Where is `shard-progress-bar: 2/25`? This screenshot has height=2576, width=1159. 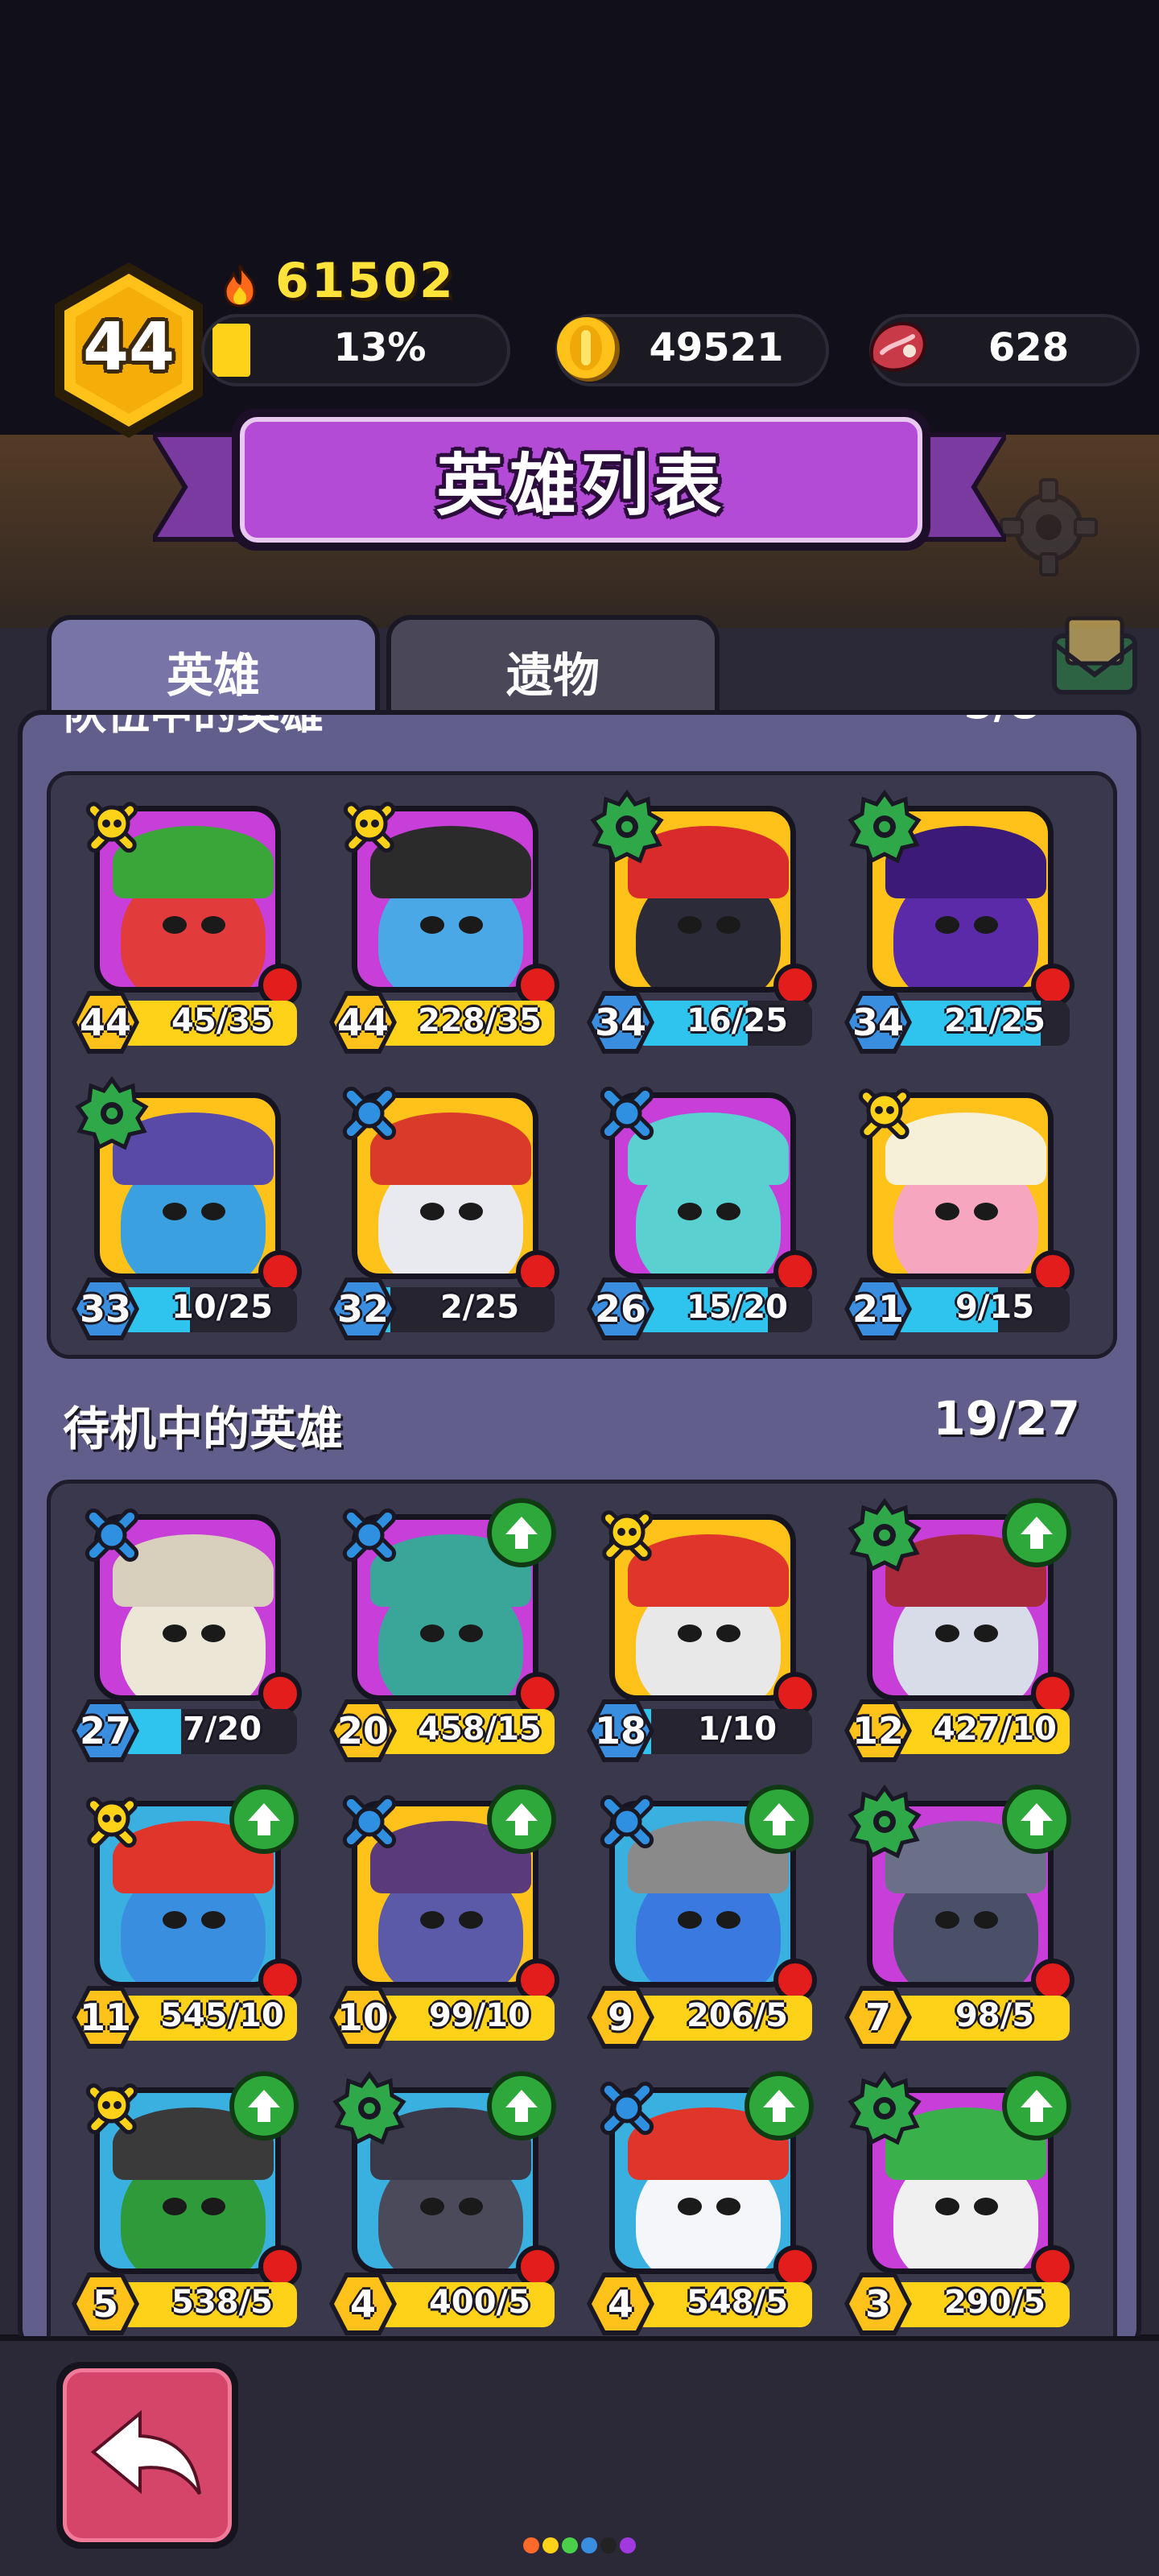
shard-progress-bar: 2/25 is located at coordinates (465, 1309).